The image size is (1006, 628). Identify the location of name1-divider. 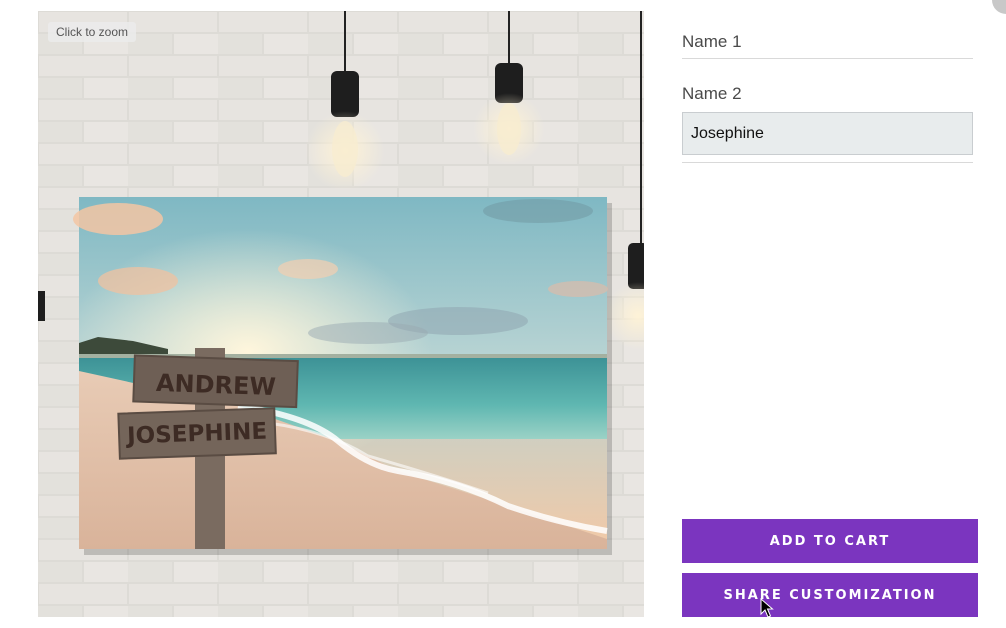
(827, 58).